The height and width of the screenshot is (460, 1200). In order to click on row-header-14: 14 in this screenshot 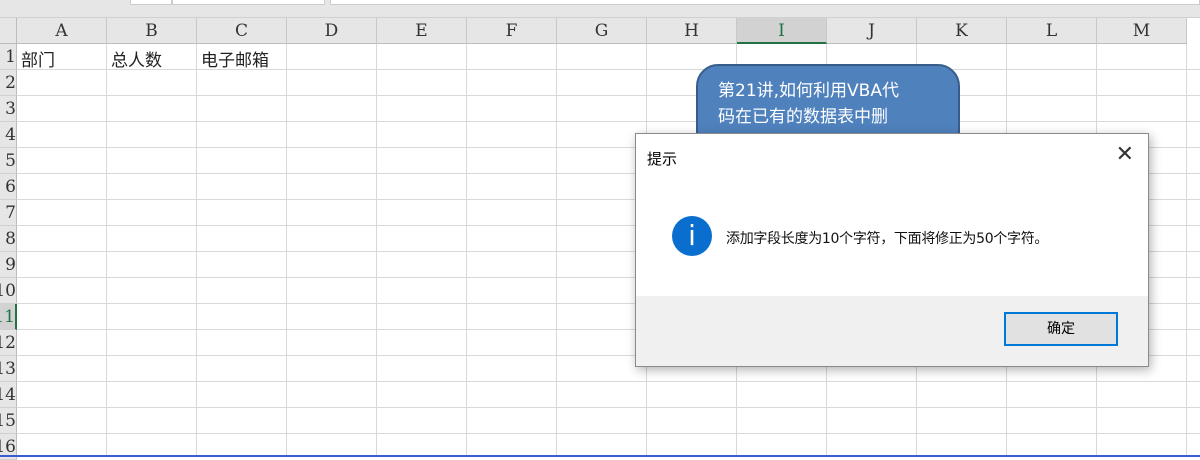, I will do `click(8, 395)`.